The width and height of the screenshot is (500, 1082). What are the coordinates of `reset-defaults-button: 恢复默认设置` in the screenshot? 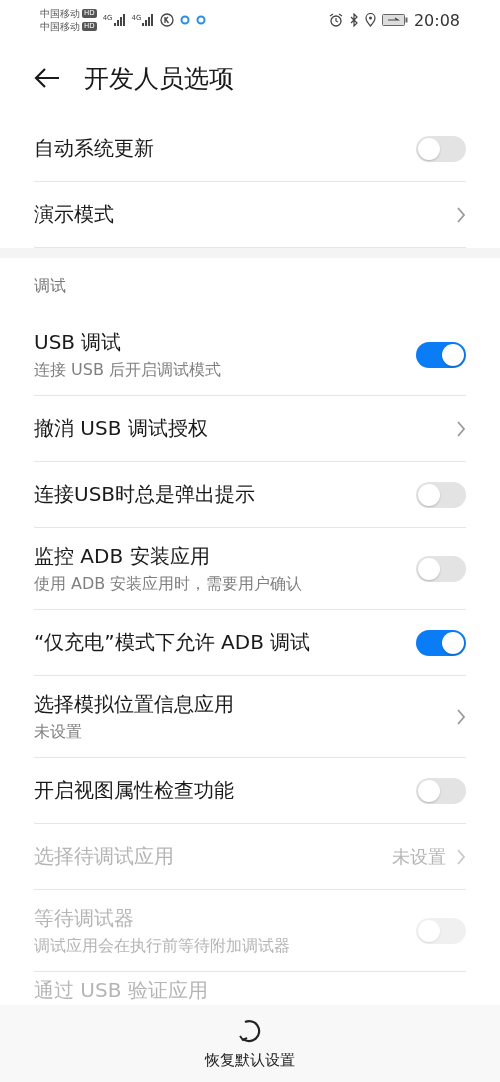 It's located at (250, 1060).